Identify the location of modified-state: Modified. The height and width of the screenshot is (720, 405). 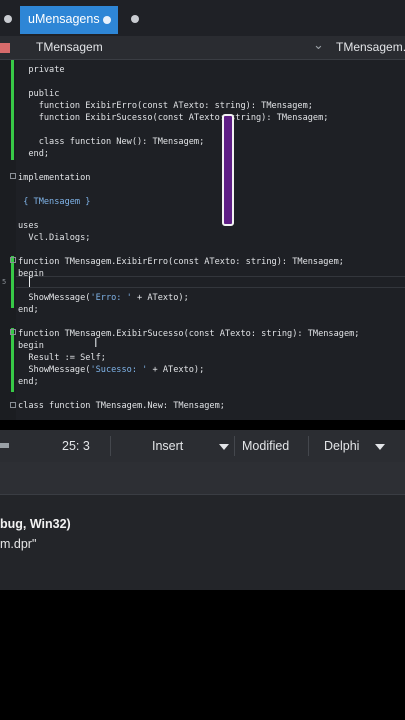
(266, 446).